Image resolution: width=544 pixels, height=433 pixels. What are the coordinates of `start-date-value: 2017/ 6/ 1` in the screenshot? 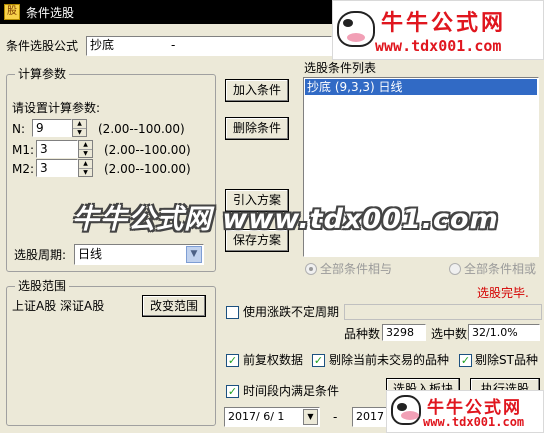 It's located at (256, 416).